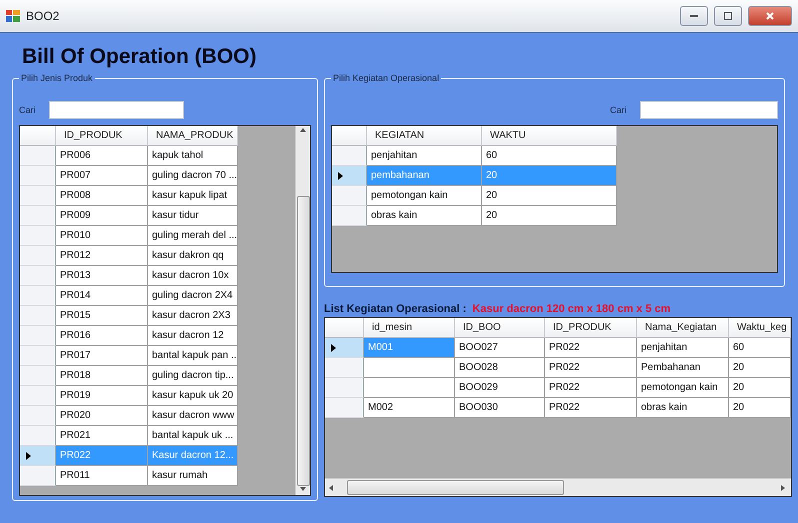 The width and height of the screenshot is (798, 523). Describe the element at coordinates (102, 316) in the screenshot. I see `table-cell: PR015` at that location.